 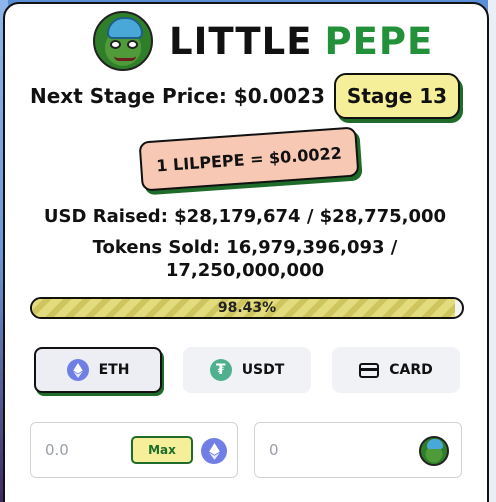 I want to click on background-right-edge, so click(x=492, y=251).